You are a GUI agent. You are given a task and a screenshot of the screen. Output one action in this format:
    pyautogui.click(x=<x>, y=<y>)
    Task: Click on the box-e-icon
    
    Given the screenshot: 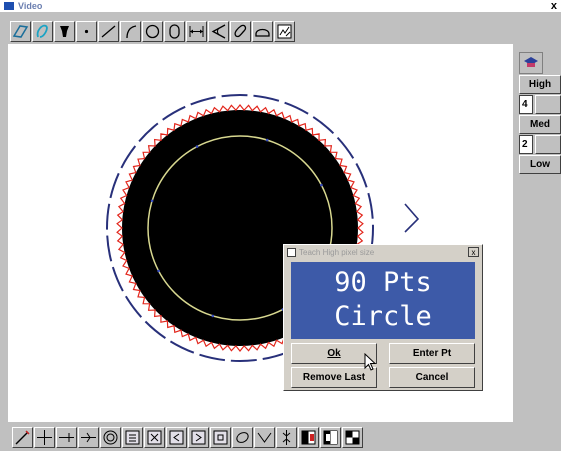 What is the action you would take?
    pyautogui.click(x=220, y=437)
    